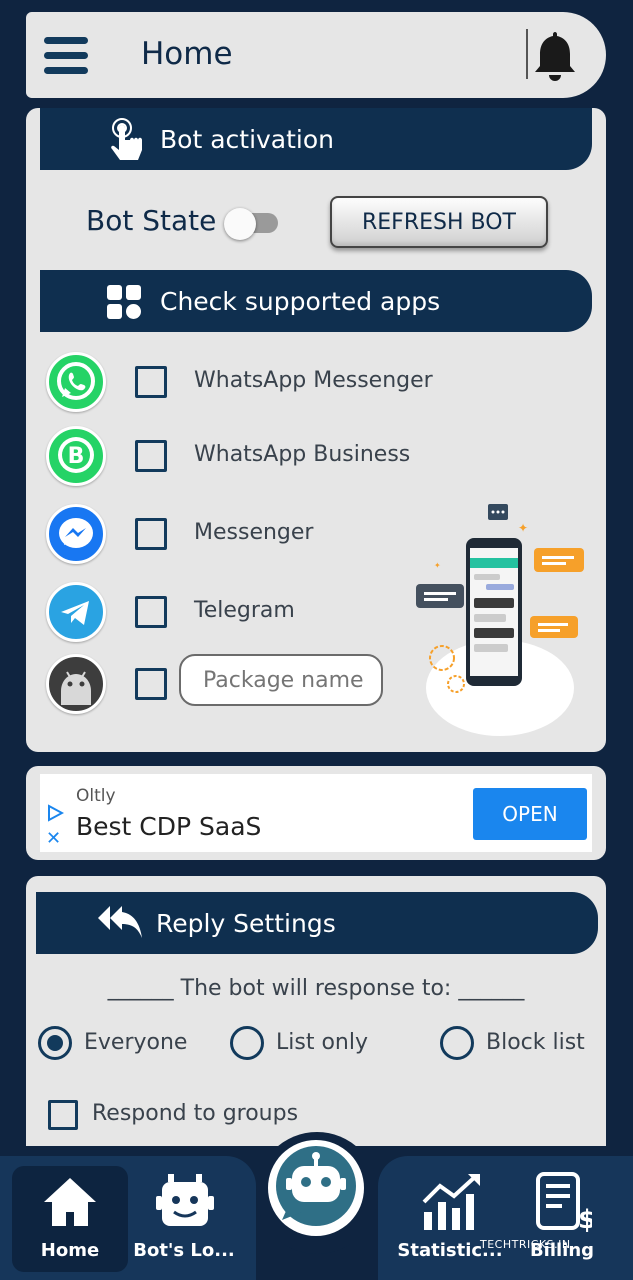 The height and width of the screenshot is (1280, 633). I want to click on telegram-checkbox, so click(151, 612).